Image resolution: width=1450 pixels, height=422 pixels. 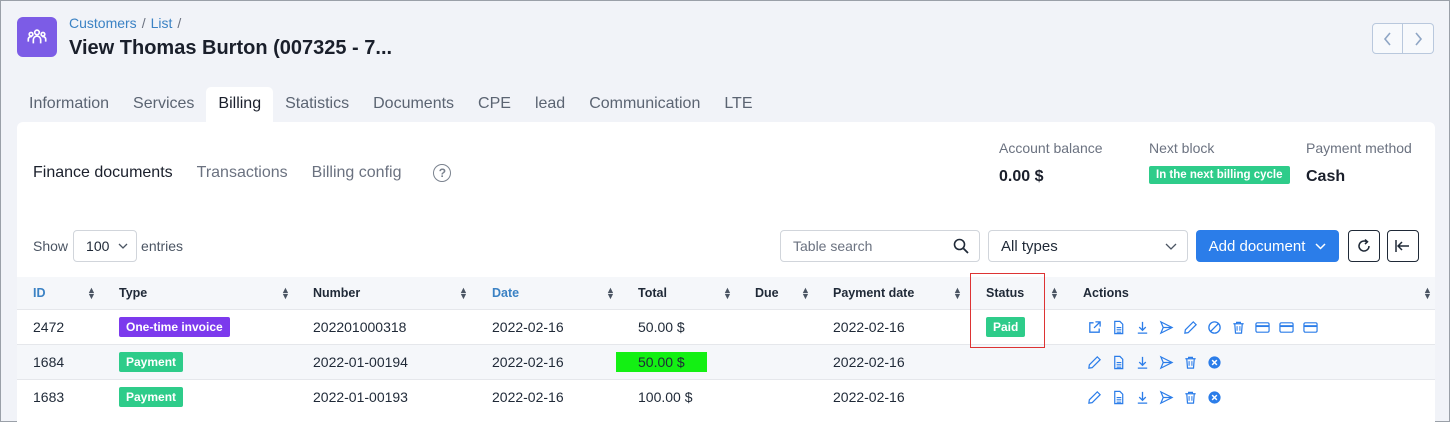 What do you see at coordinates (652, 293) in the screenshot?
I see `column-total: Total` at bounding box center [652, 293].